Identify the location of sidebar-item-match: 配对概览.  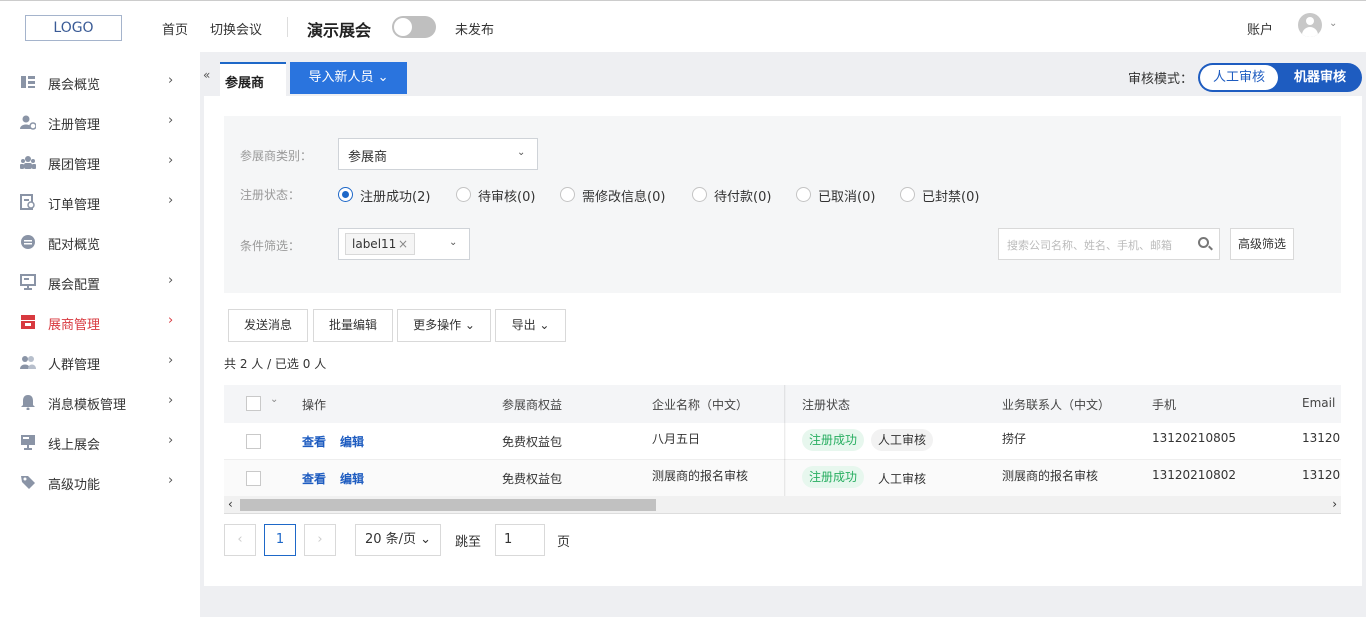
(100, 242).